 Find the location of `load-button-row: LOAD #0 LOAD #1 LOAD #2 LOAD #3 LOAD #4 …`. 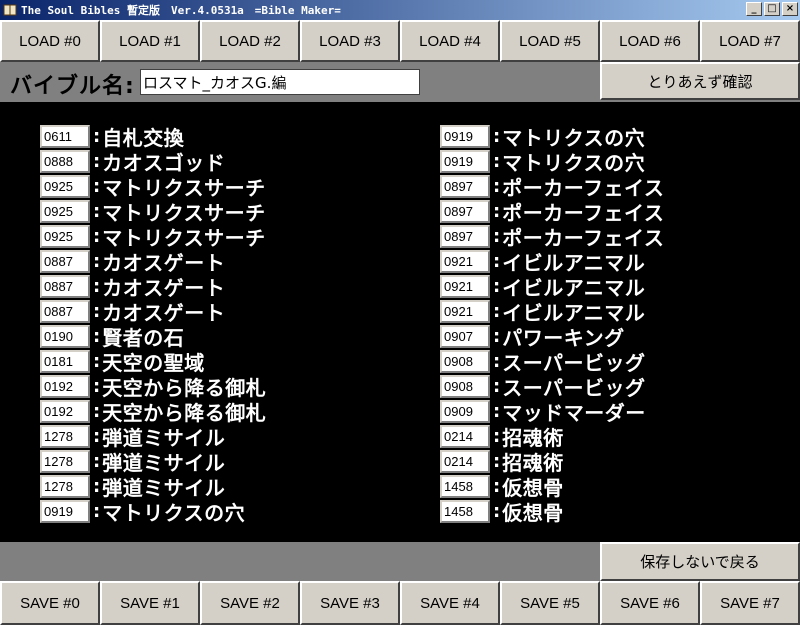

load-button-row: LOAD #0 LOAD #1 LOAD #2 LOAD #3 LOAD #4 … is located at coordinates (400, 41).